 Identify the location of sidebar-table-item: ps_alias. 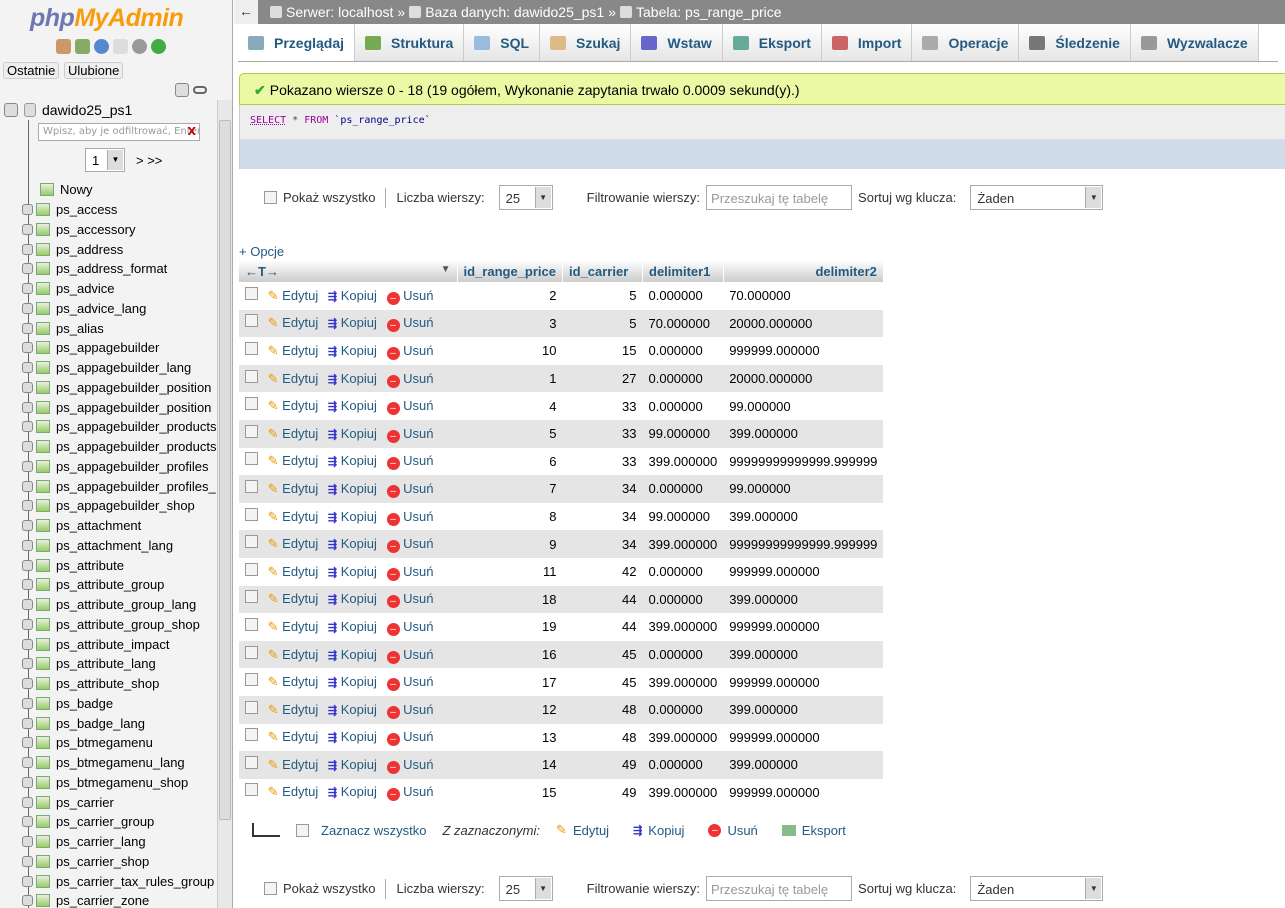
(119, 328).